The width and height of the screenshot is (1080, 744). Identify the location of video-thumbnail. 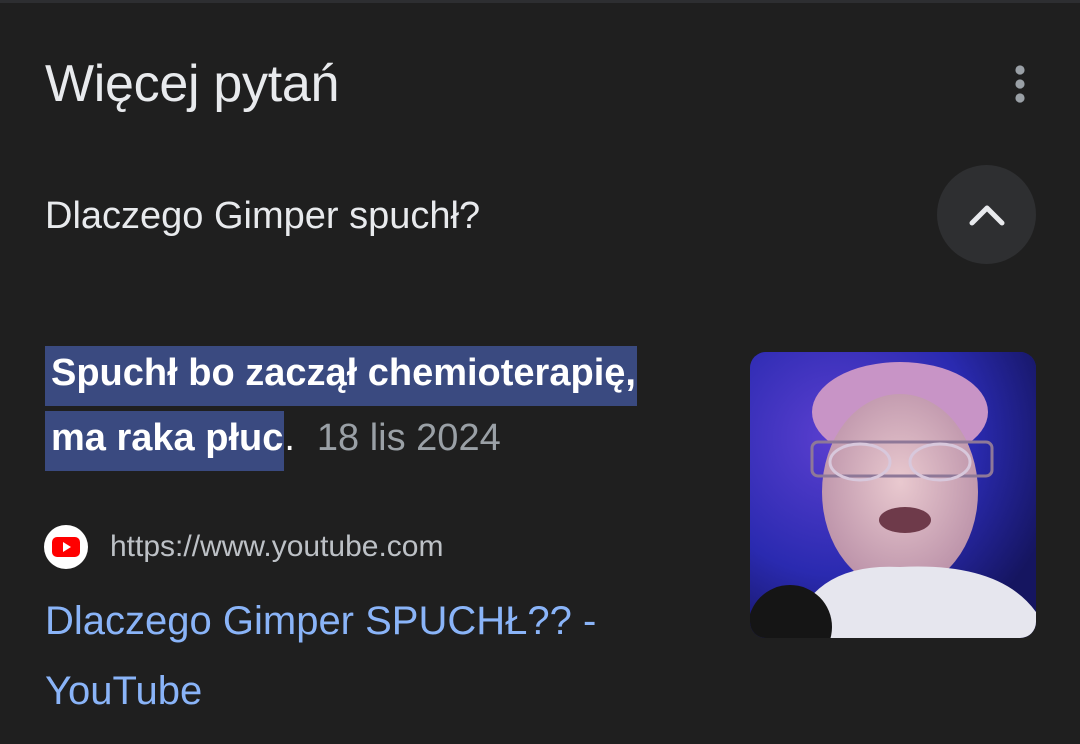
(893, 495).